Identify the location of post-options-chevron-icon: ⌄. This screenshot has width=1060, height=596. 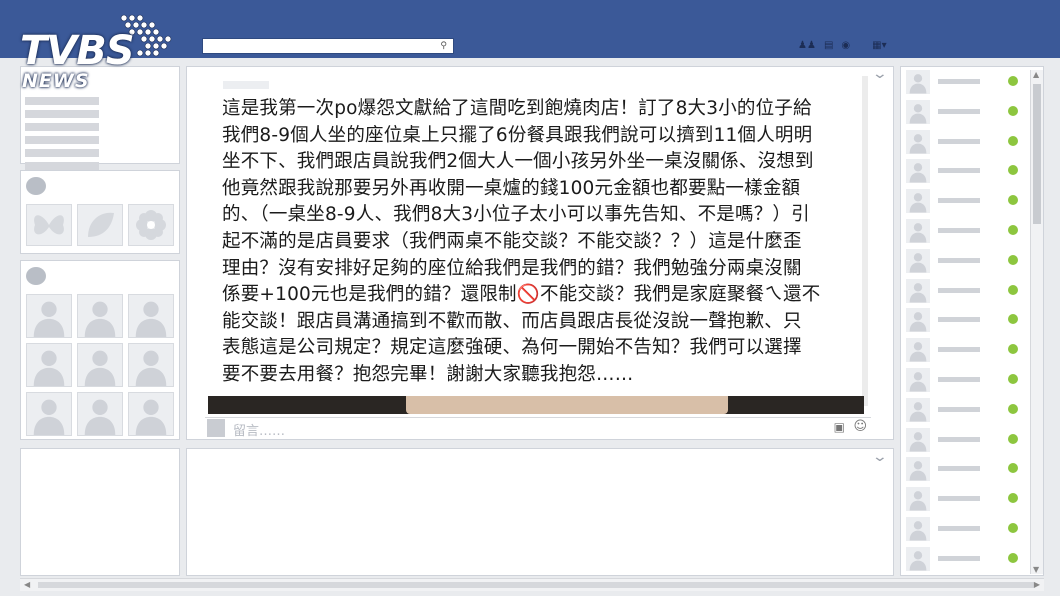
(880, 74).